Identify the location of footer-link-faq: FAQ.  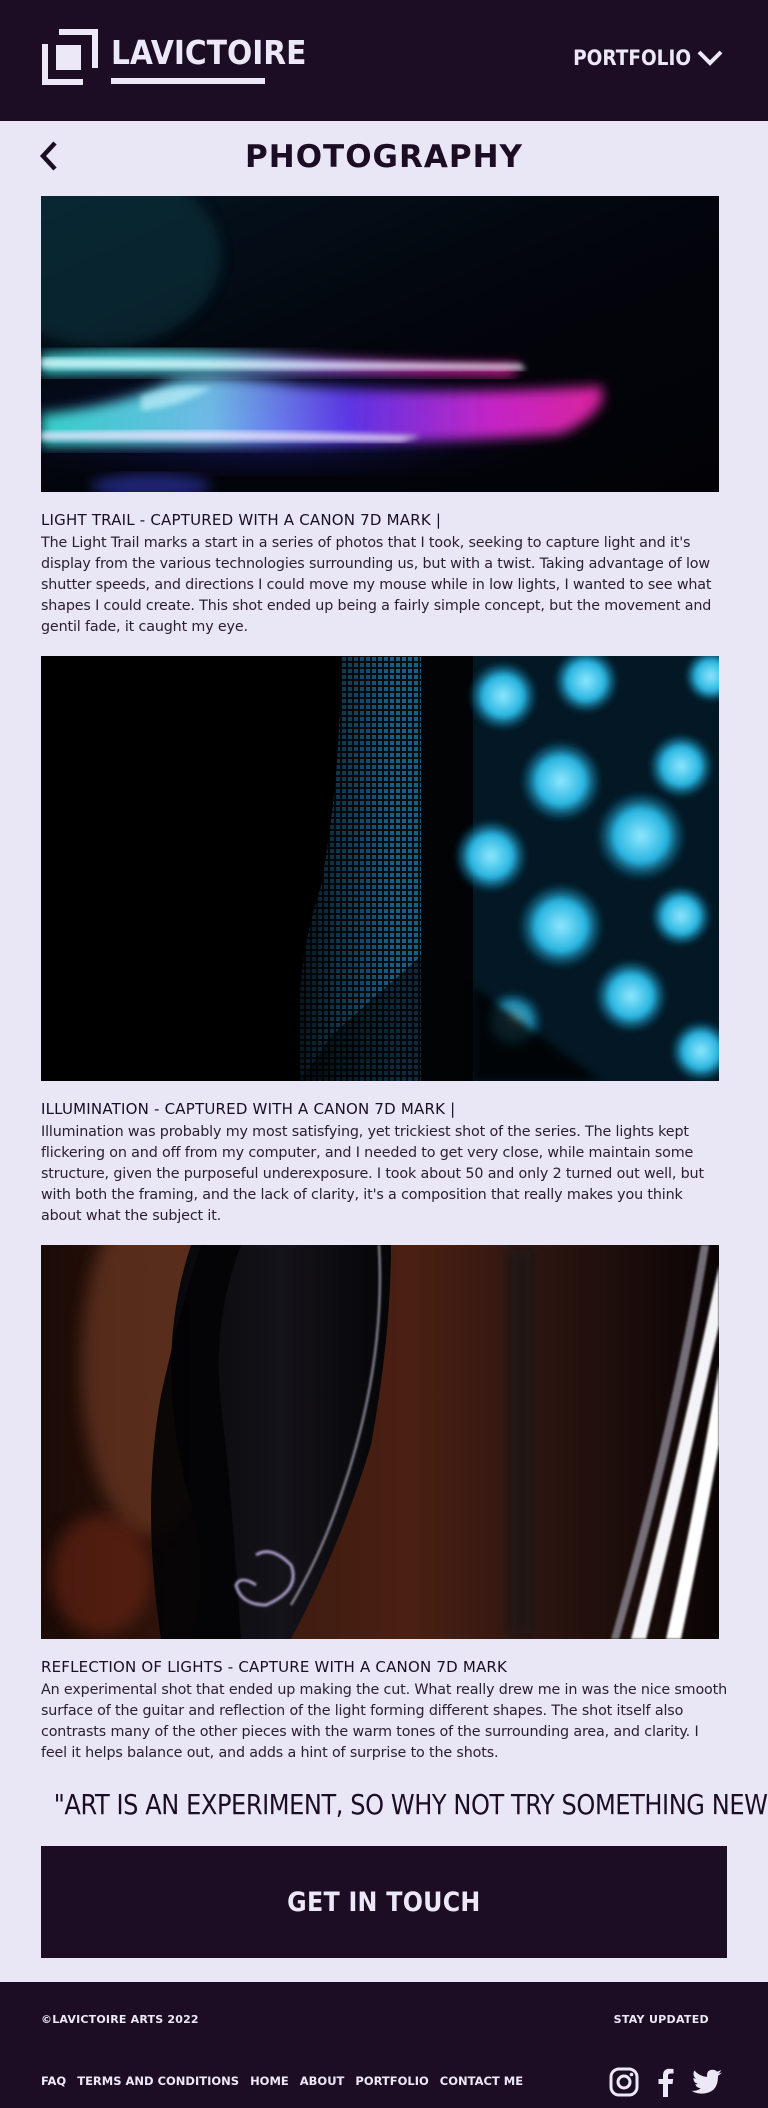
(53, 2081).